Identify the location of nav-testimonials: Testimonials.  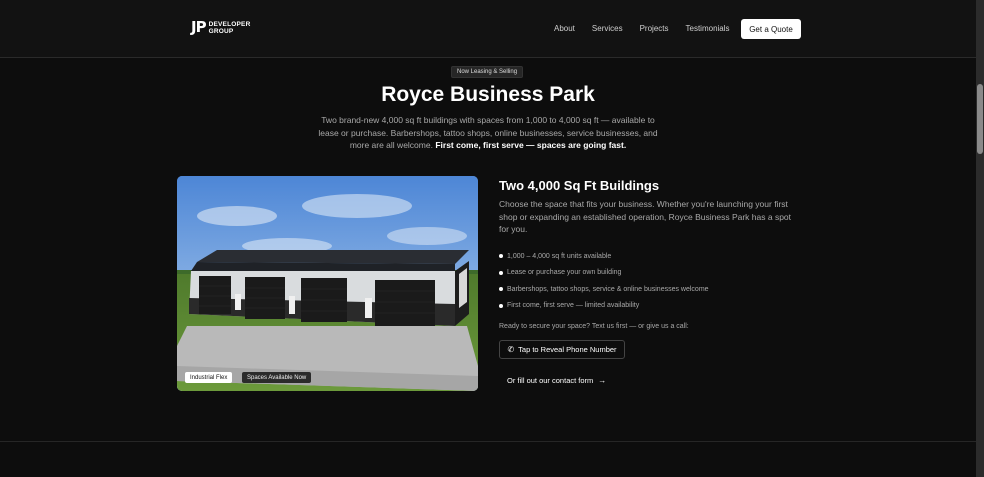
(708, 28).